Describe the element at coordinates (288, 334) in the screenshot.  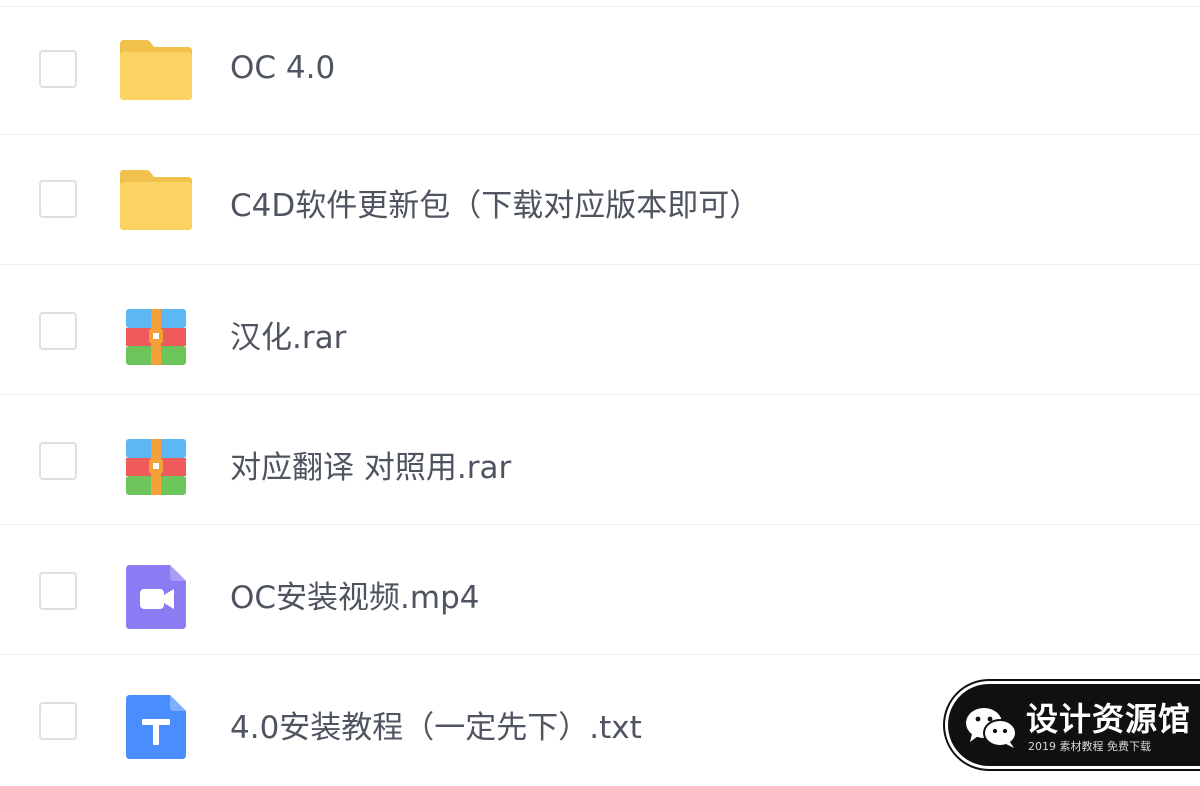
I see `file-name: 汉化.rar` at that location.